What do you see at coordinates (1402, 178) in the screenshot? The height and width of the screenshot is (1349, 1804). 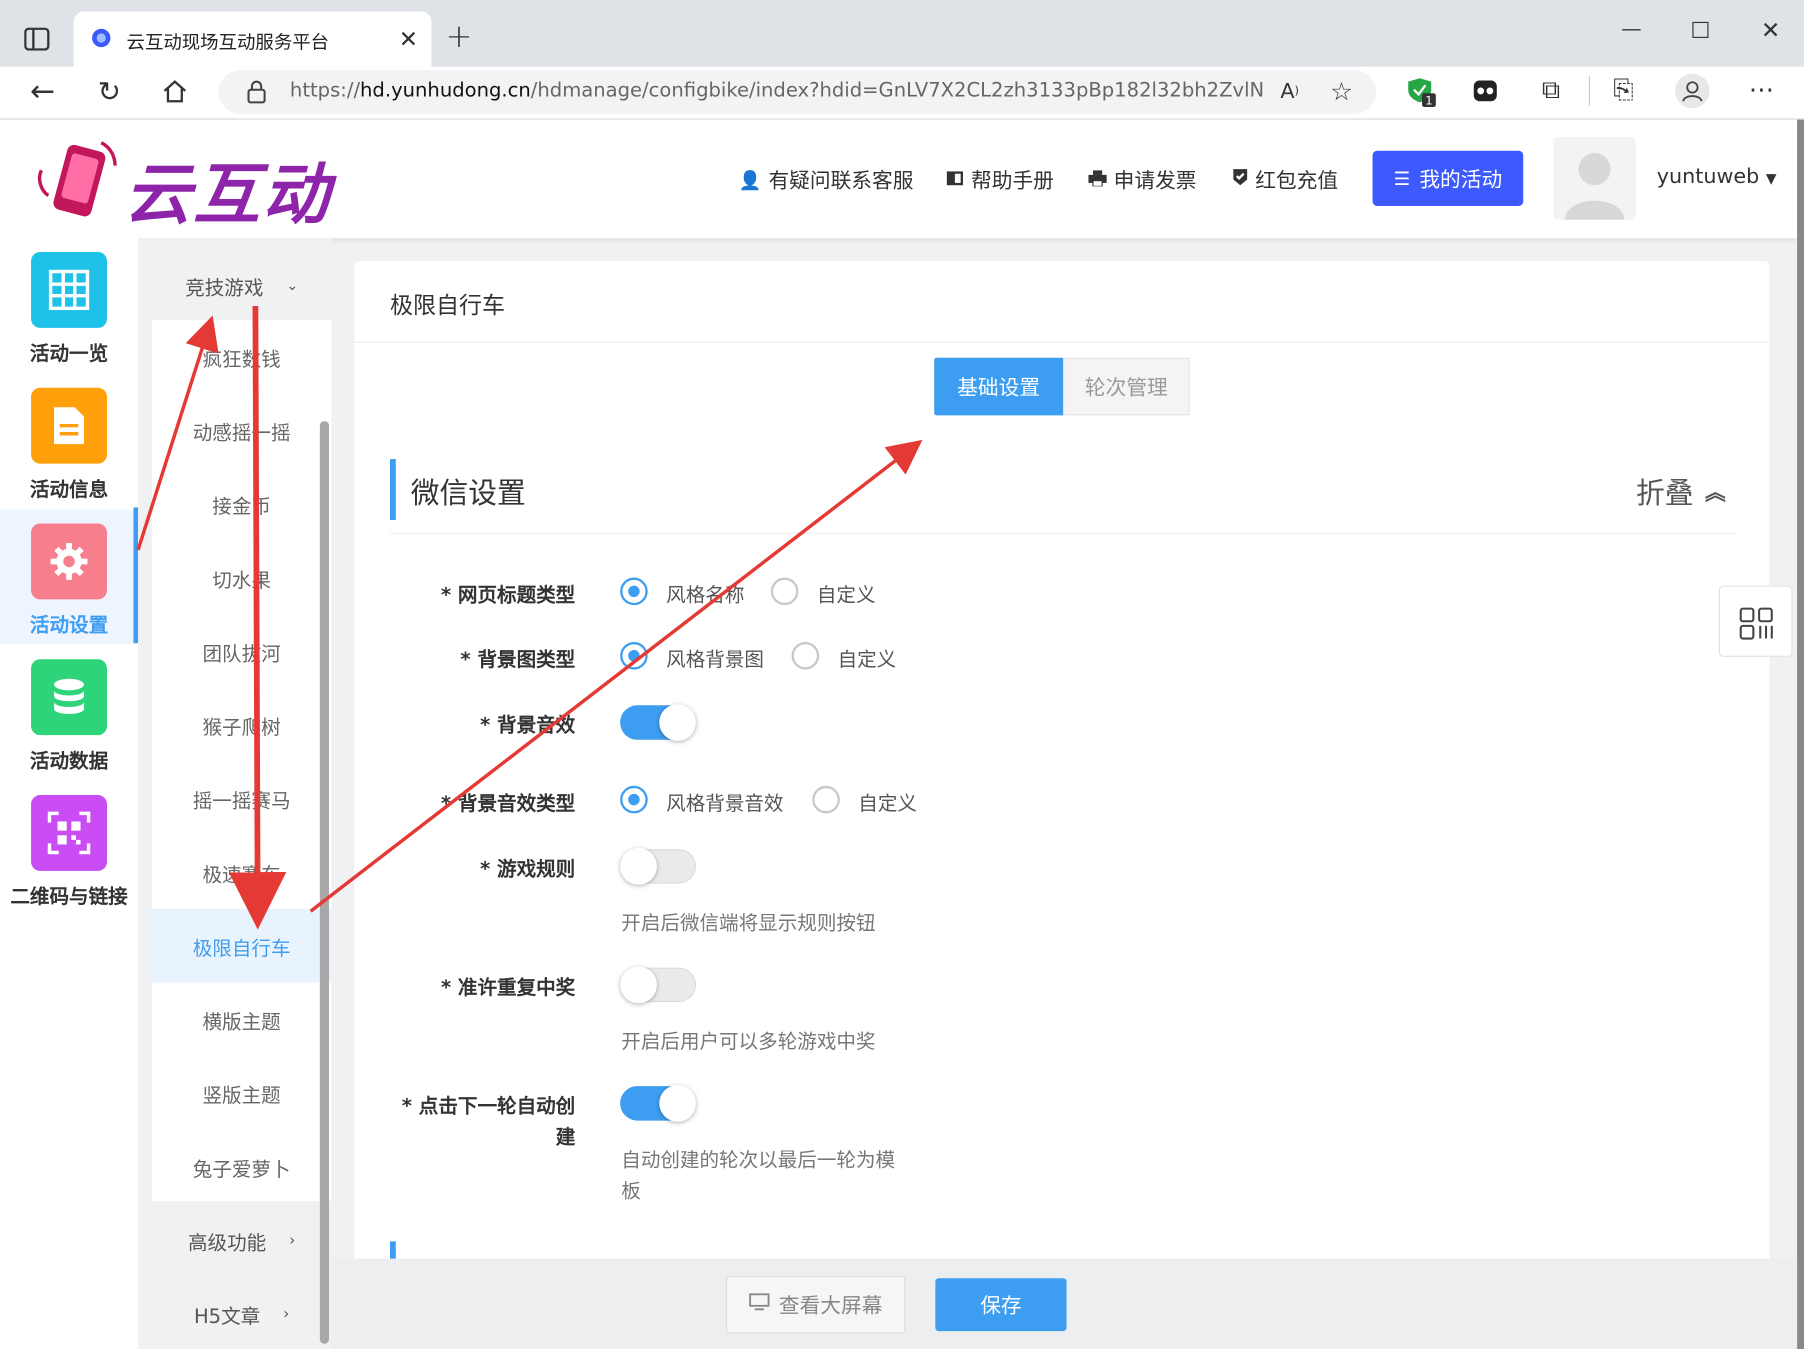 I see `list-icon: ☰` at bounding box center [1402, 178].